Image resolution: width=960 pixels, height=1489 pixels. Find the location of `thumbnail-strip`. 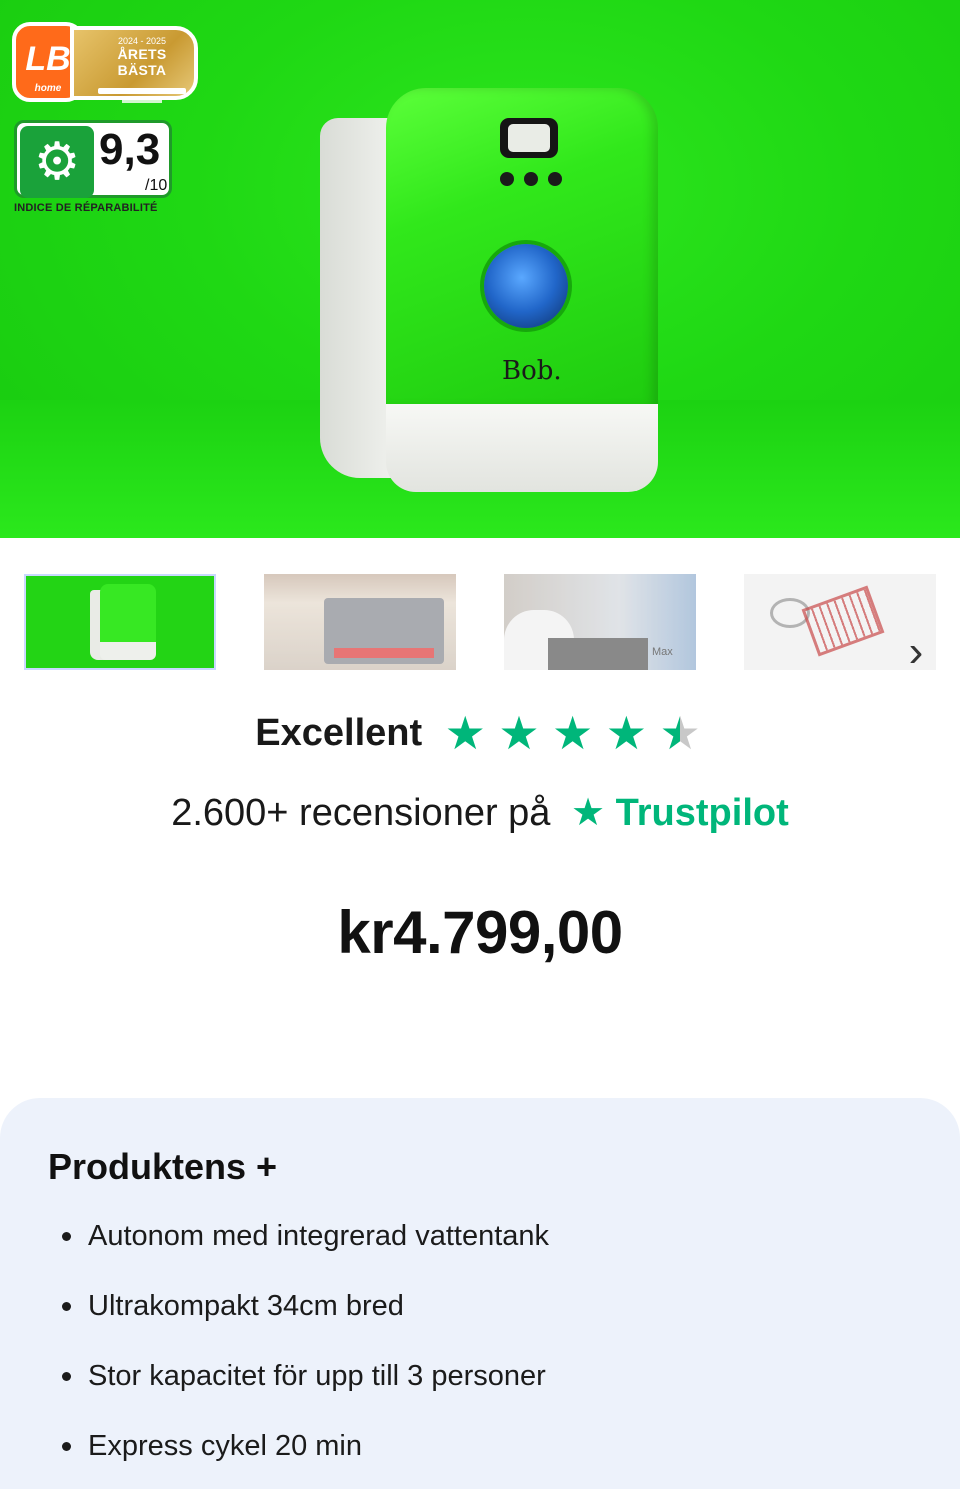

thumbnail-strip is located at coordinates (598, 654).